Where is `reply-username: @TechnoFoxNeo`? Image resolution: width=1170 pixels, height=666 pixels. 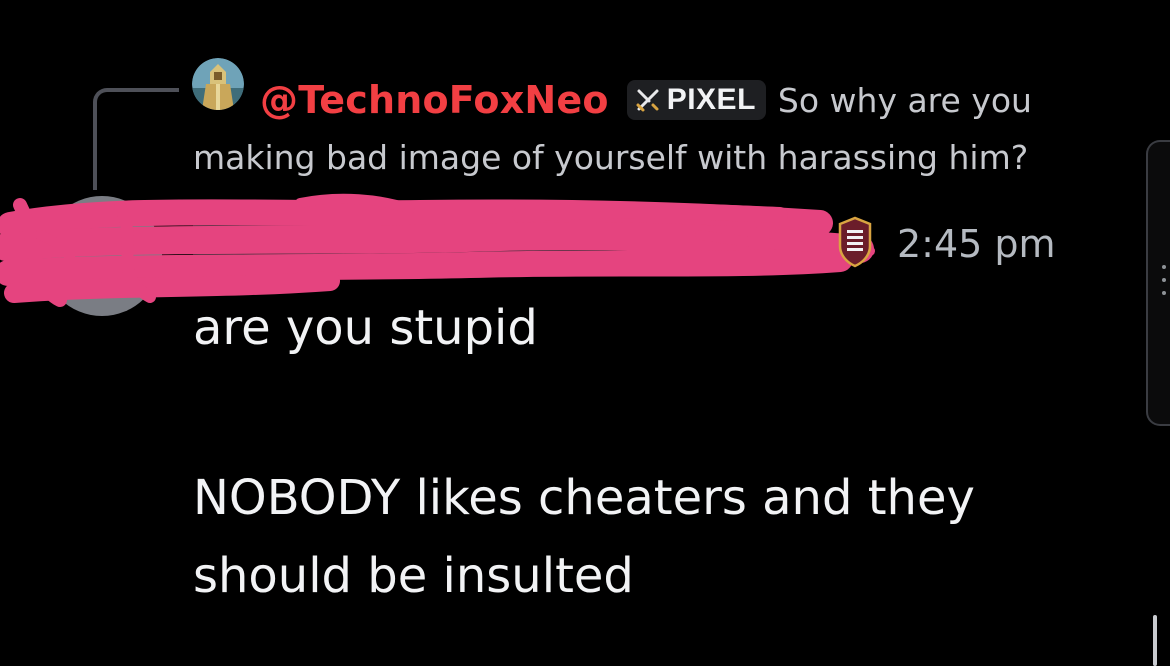
reply-username: @TechnoFoxNeo is located at coordinates (434, 100).